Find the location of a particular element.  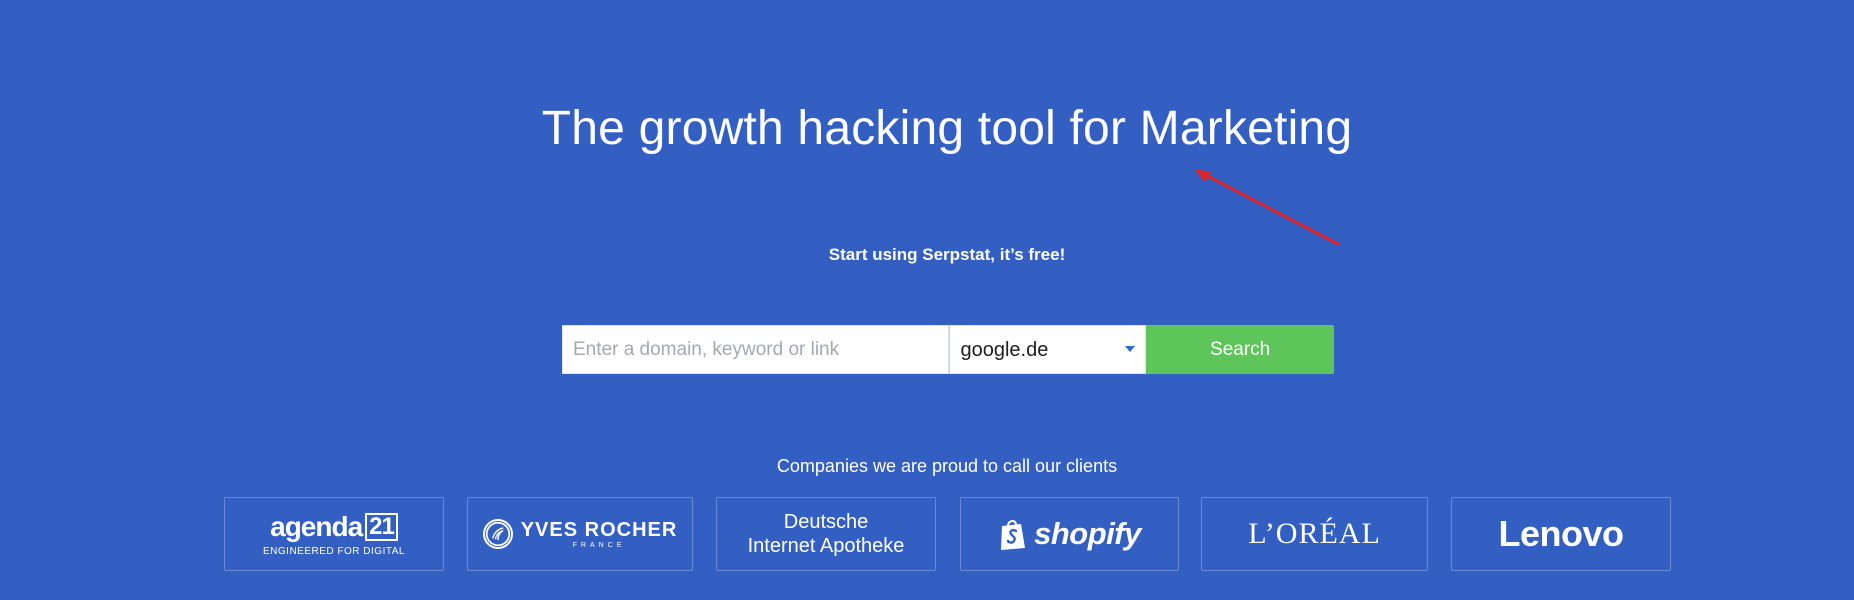

client-logo-deutsche-internet-apotheke: Deutsche Internet Apotheke is located at coordinates (826, 534).